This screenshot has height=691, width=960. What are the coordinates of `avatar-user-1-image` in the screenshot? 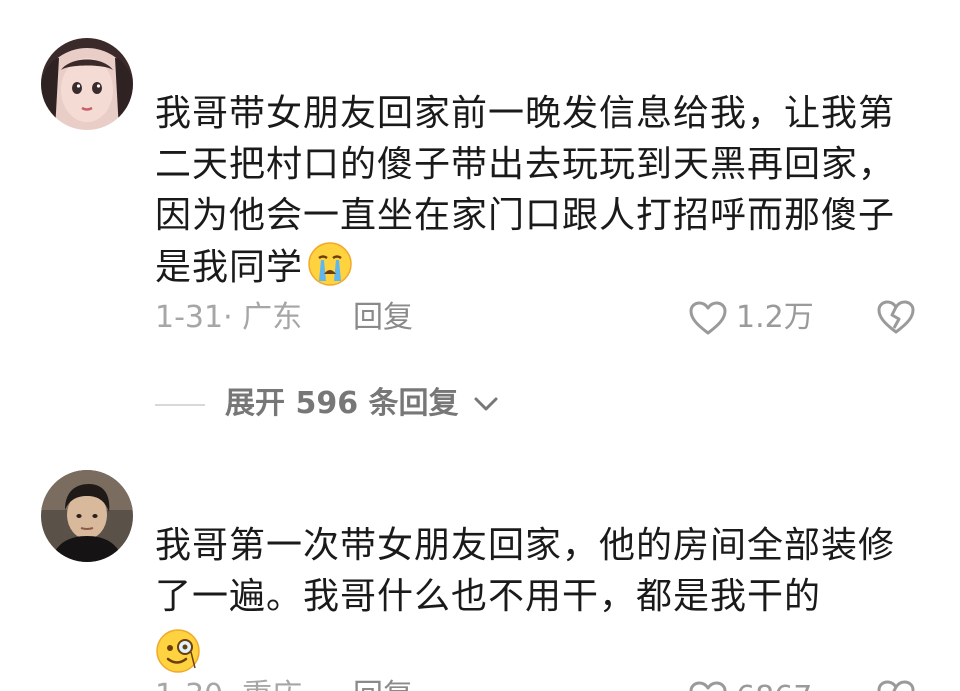 It's located at (87, 84).